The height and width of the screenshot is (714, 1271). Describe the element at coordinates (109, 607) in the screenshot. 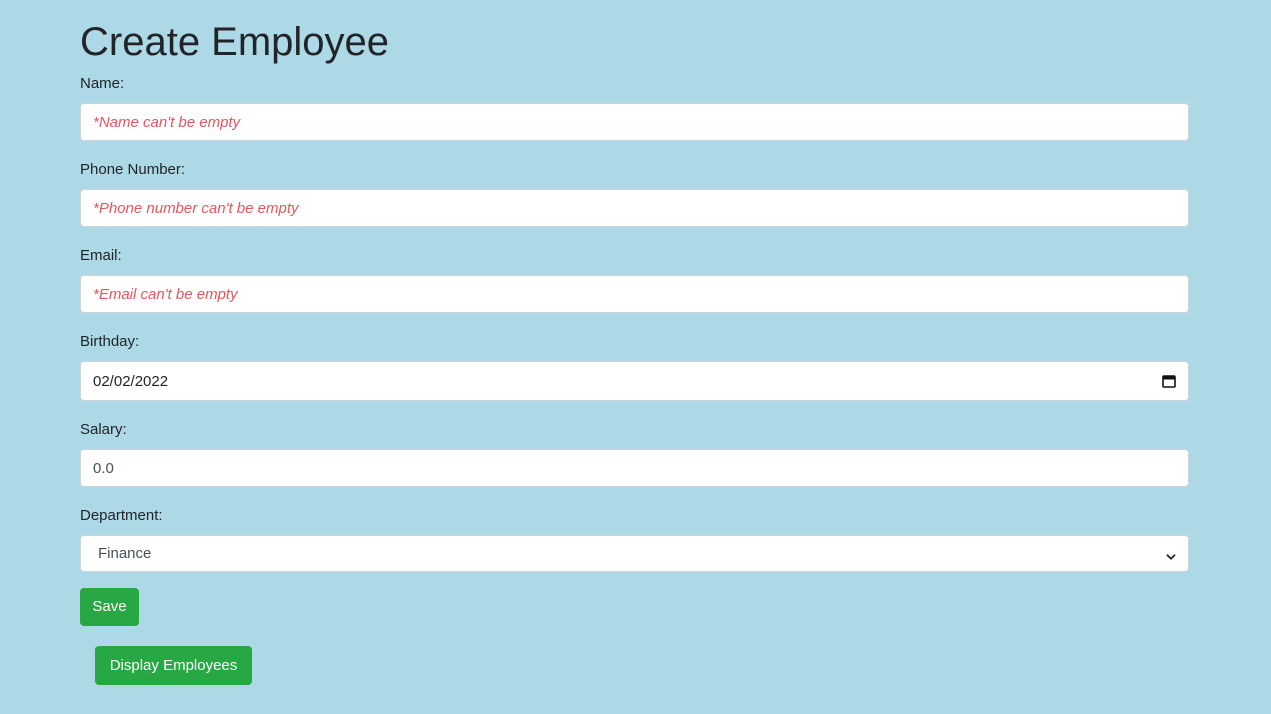

I see `save-button: Save` at that location.